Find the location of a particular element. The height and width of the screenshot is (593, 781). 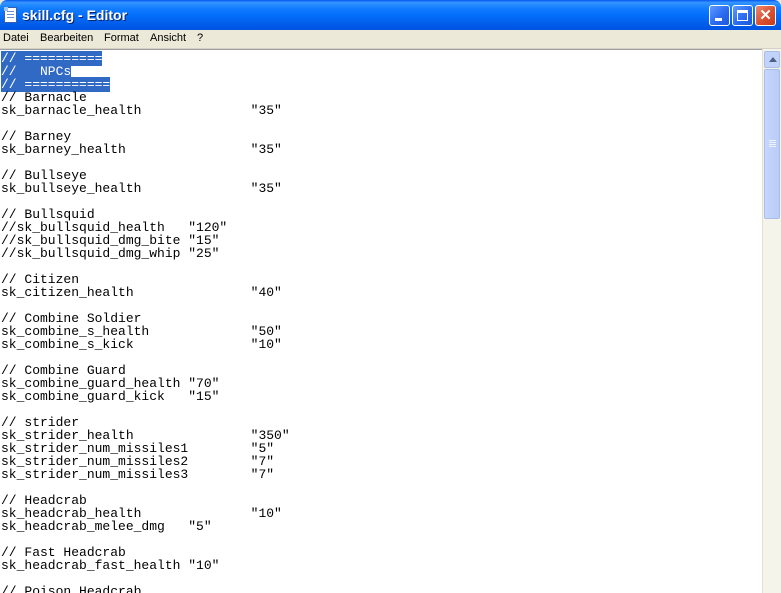

maximize-button is located at coordinates (742, 15).